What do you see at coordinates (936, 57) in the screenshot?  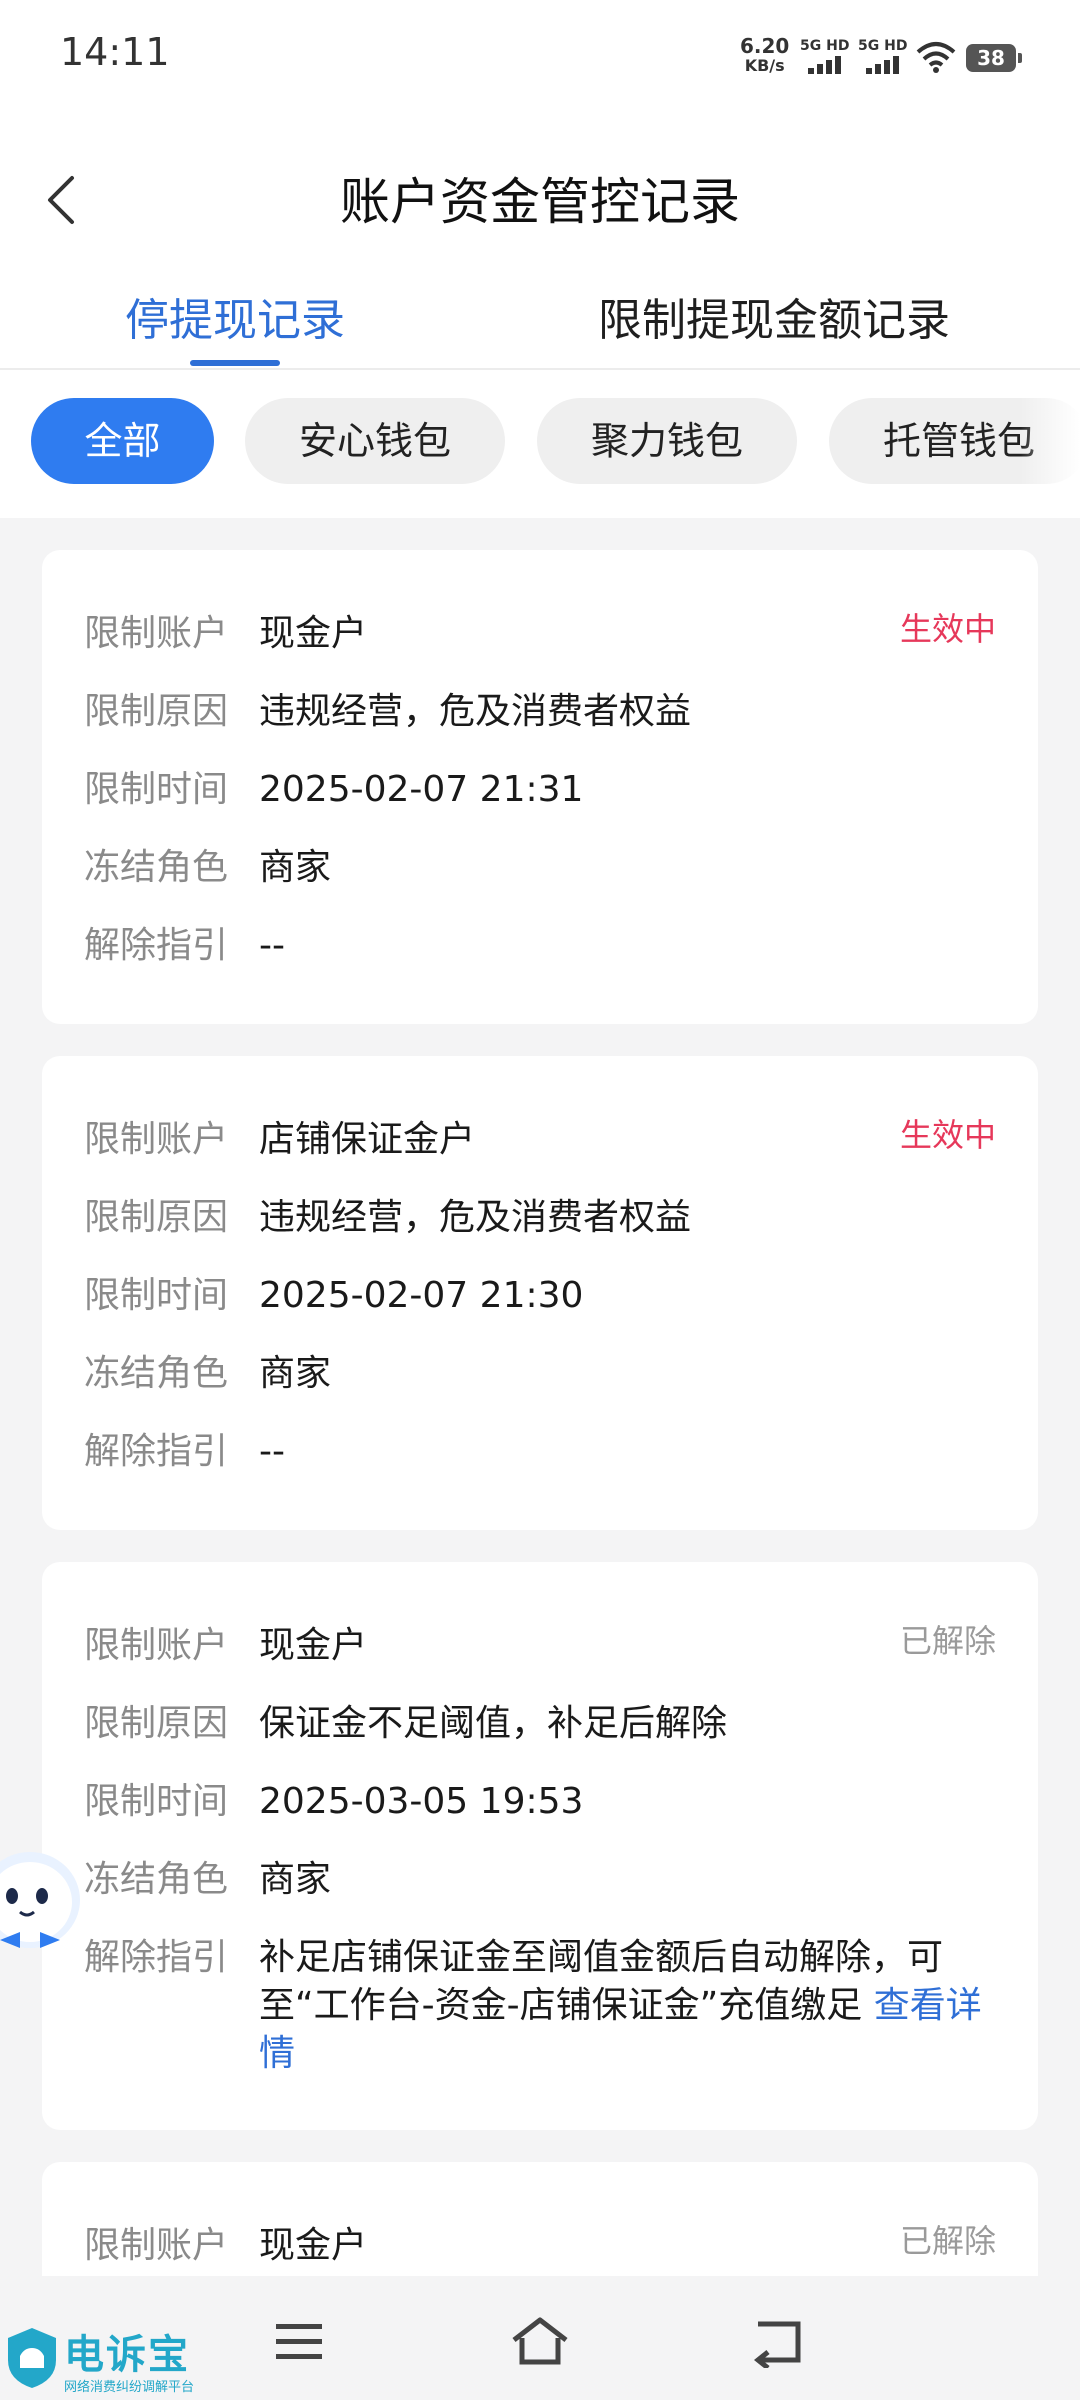 I see `wifi-icon` at bounding box center [936, 57].